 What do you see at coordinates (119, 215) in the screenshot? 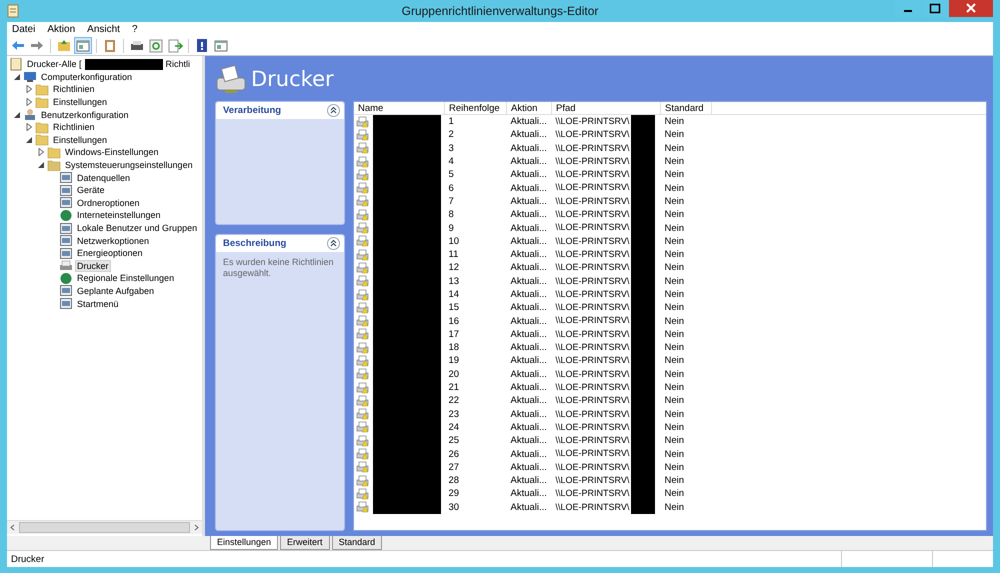
I see `tree-item: Interneteinstellungen` at bounding box center [119, 215].